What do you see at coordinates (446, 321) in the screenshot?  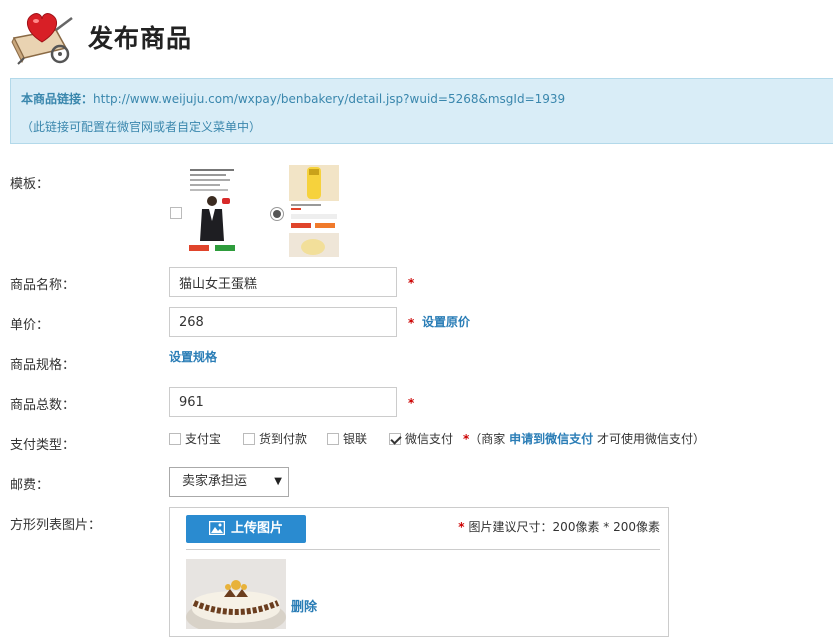 I see `set-original-price-link: 设置原价` at bounding box center [446, 321].